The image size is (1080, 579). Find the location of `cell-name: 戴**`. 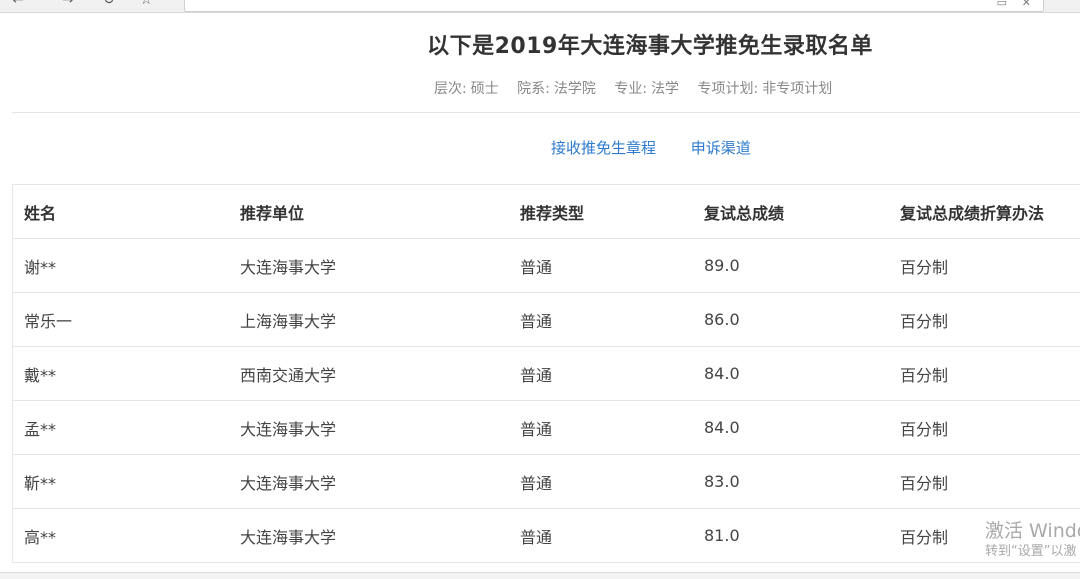

cell-name: 戴** is located at coordinates (121, 373).